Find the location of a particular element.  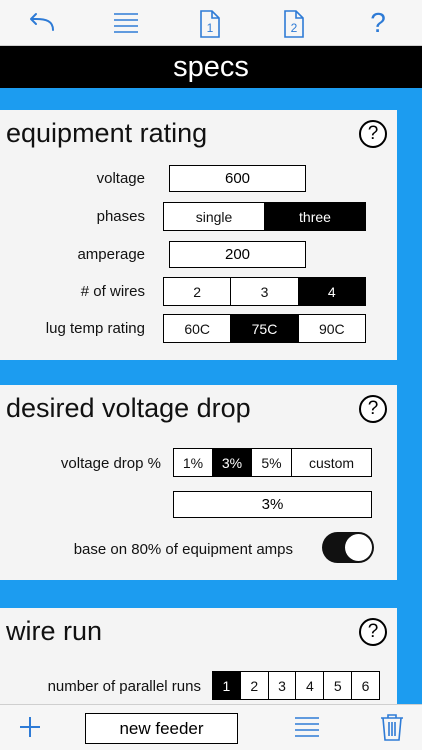

phases-segmented: single three is located at coordinates (264, 216).